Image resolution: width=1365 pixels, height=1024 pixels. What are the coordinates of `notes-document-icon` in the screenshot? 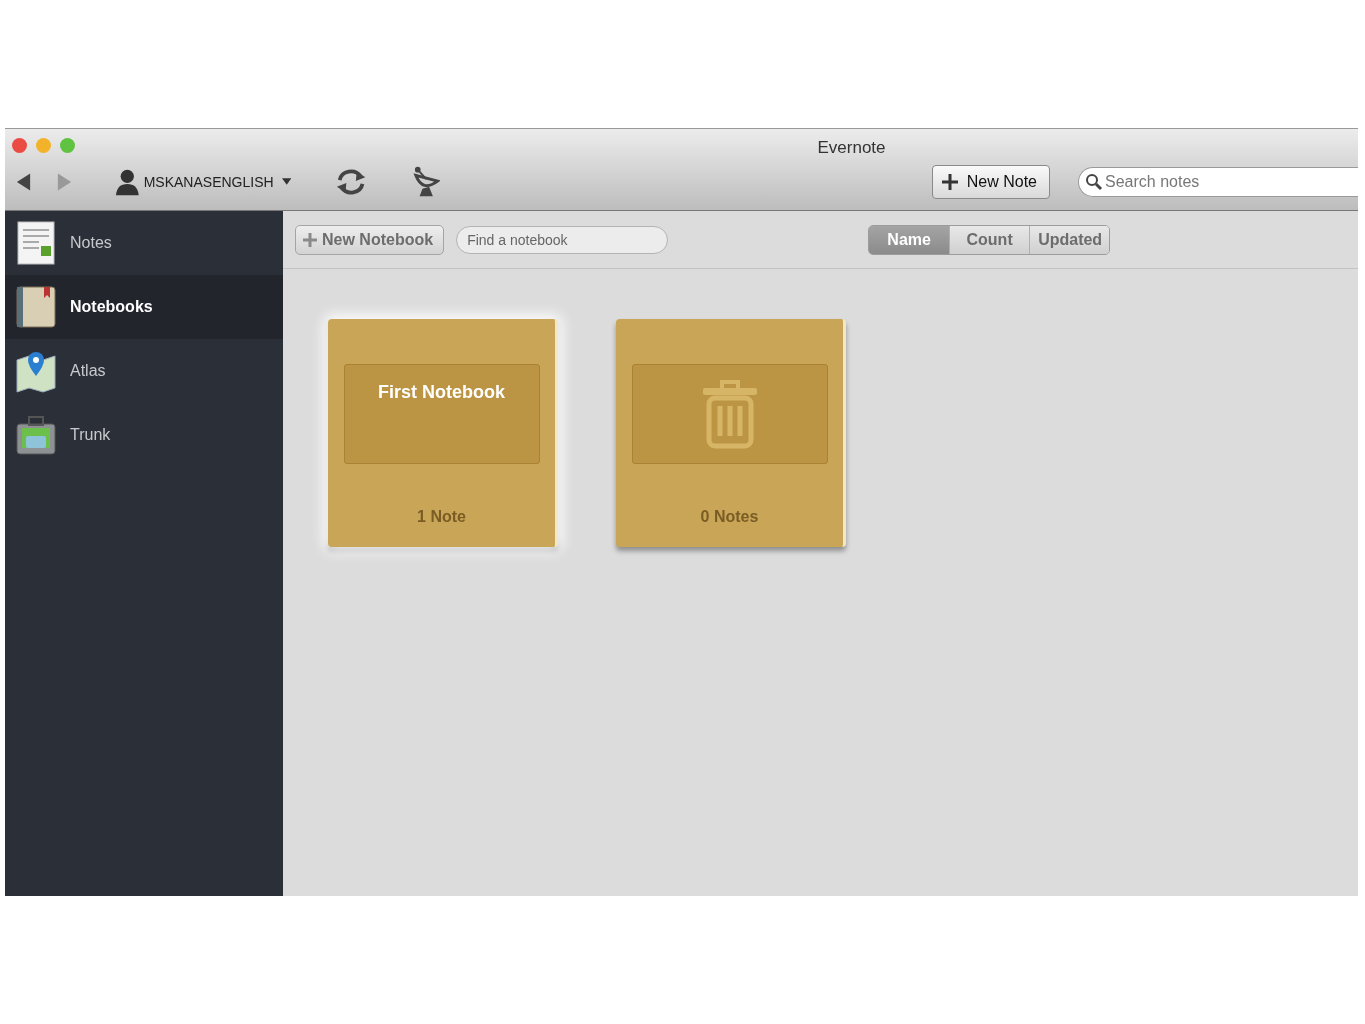 It's located at (36, 243).